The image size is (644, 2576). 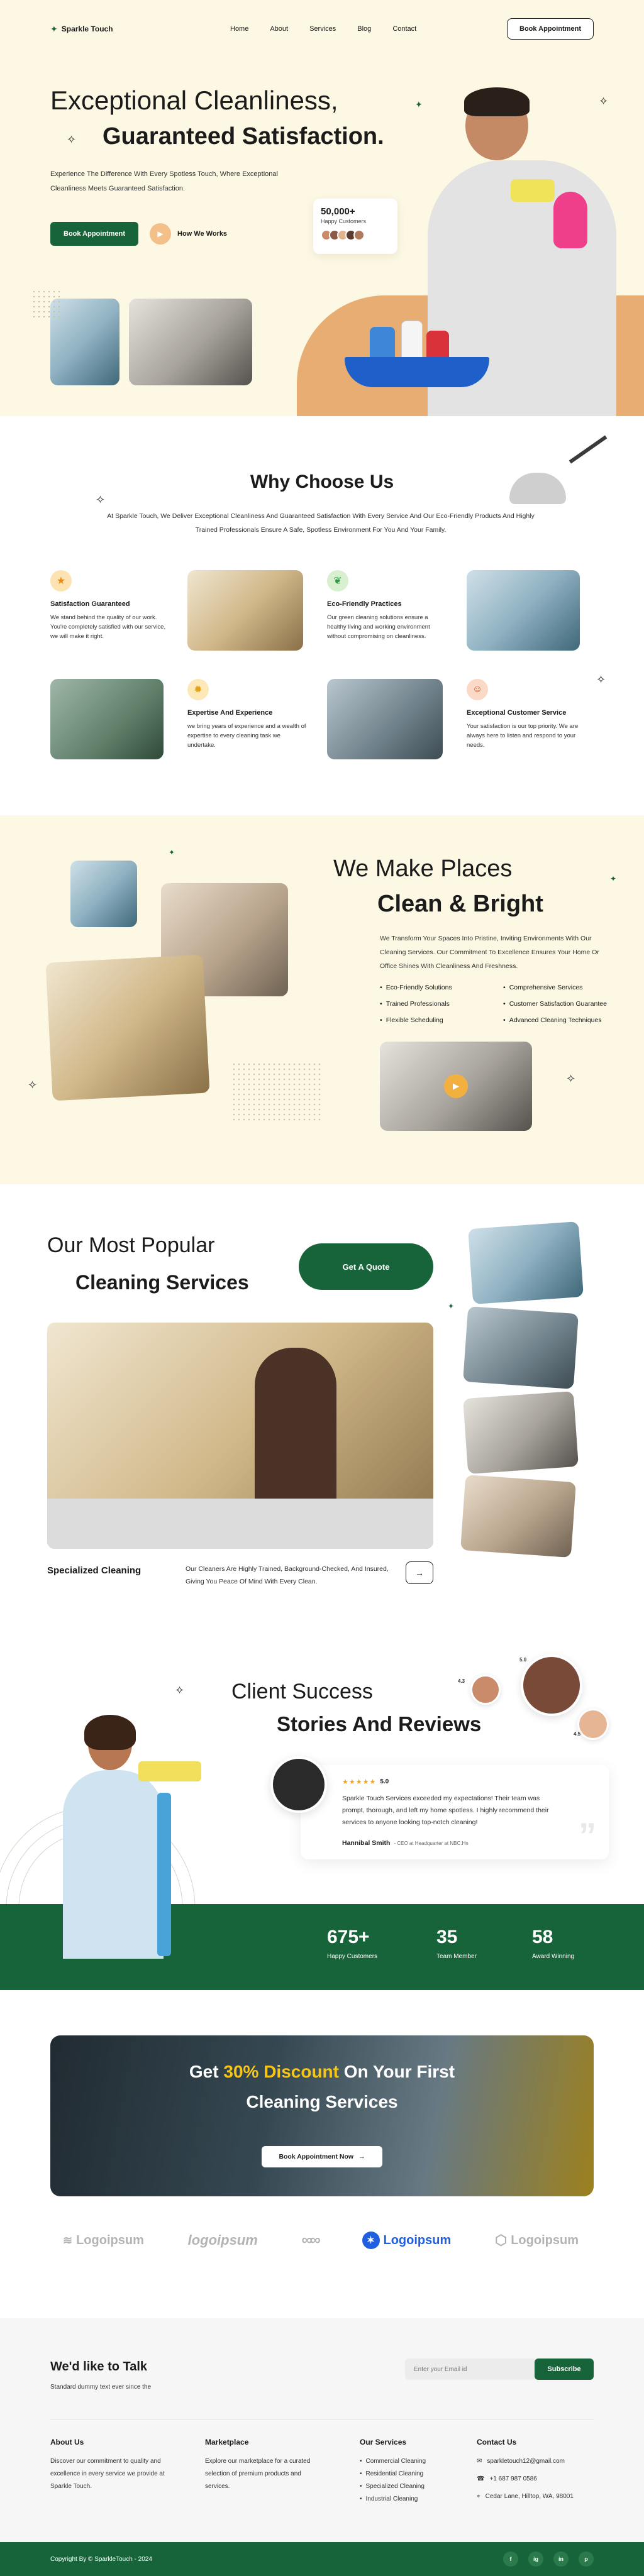 What do you see at coordinates (410, 2474) in the screenshot?
I see `footer-service-link: Residential Cleaning` at bounding box center [410, 2474].